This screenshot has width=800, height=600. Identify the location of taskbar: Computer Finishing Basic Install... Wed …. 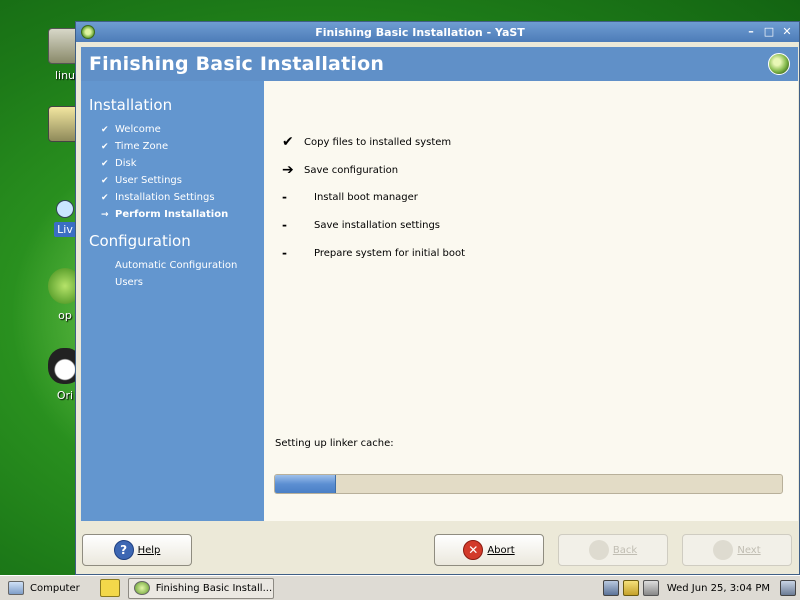
(400, 587).